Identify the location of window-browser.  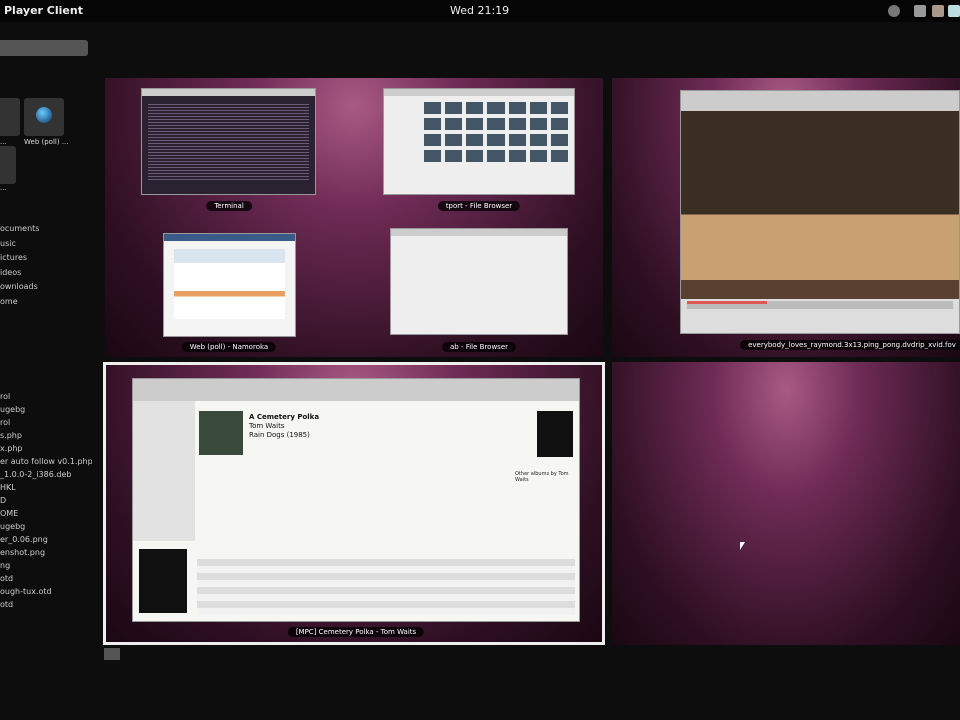
(229, 285).